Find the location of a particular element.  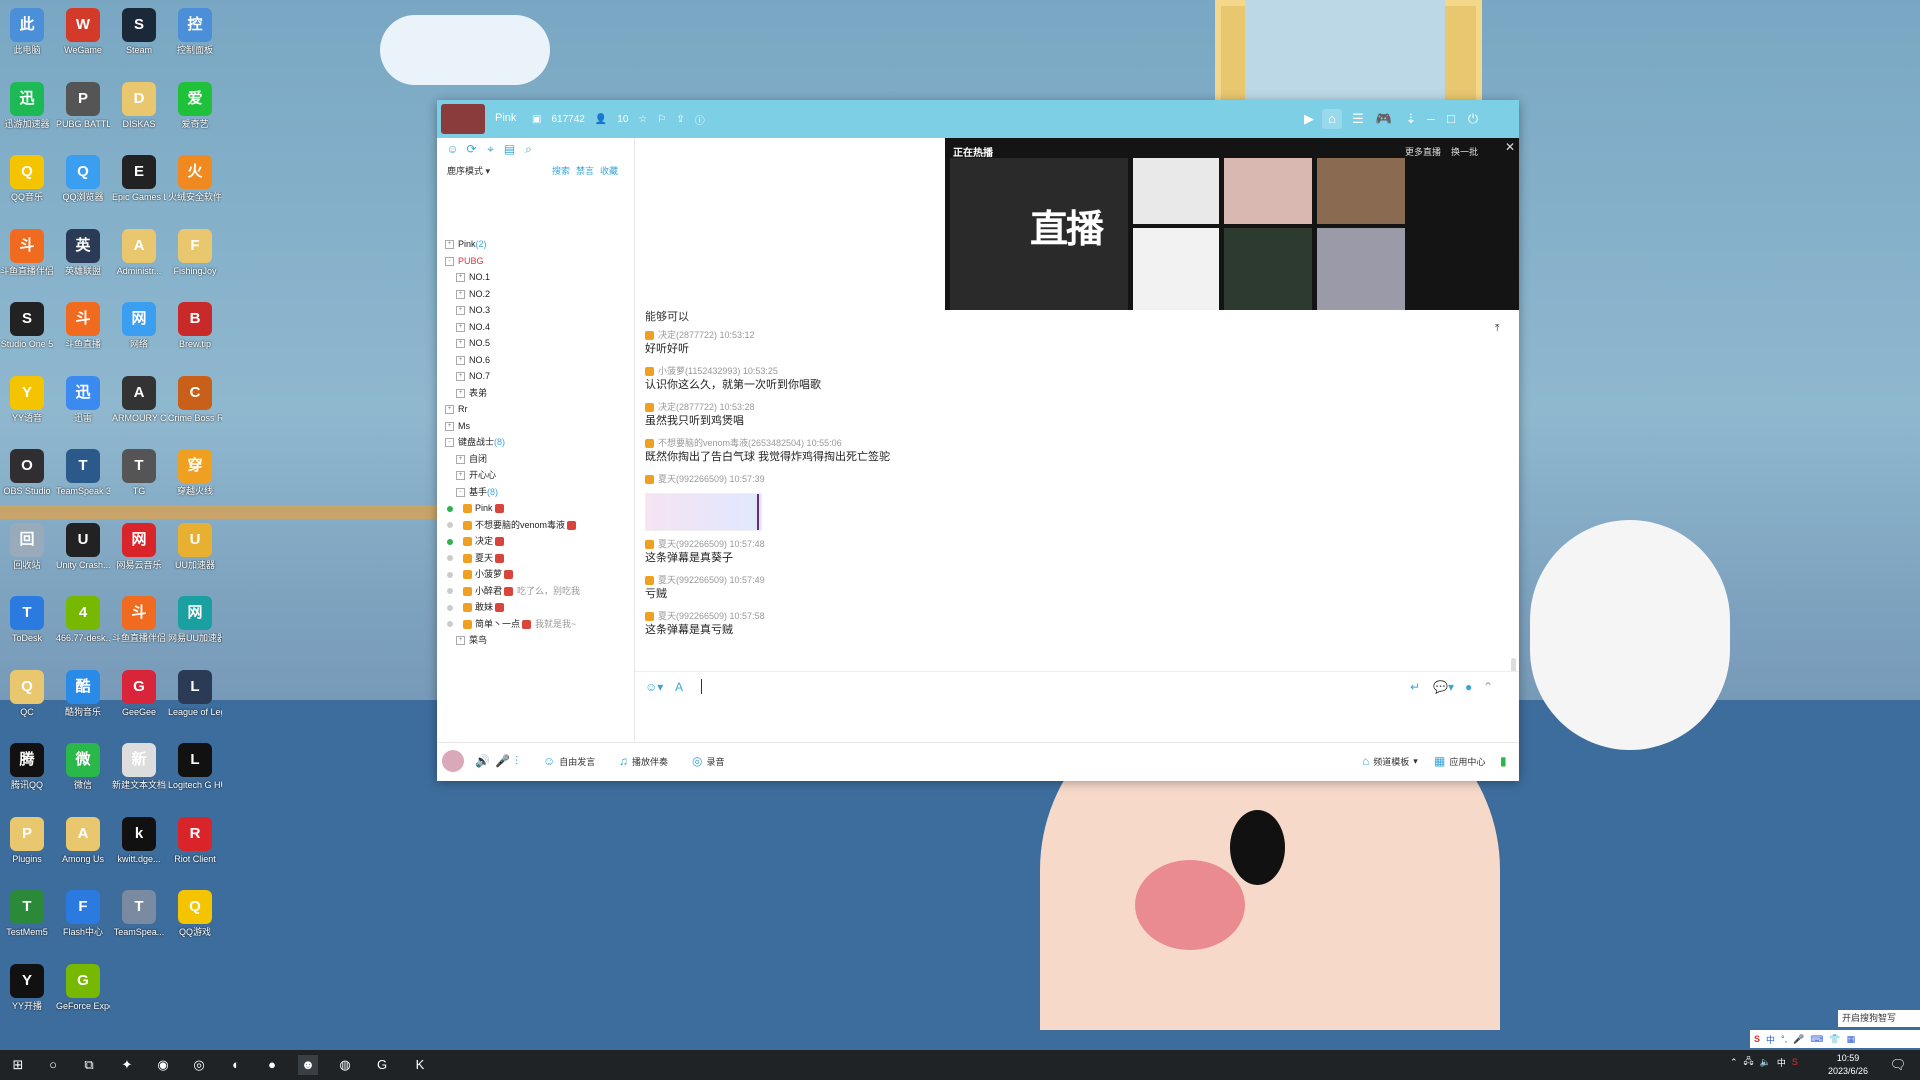

sender-and-time: 小菠萝(1152432993) 10:53:25 is located at coordinates (718, 371).